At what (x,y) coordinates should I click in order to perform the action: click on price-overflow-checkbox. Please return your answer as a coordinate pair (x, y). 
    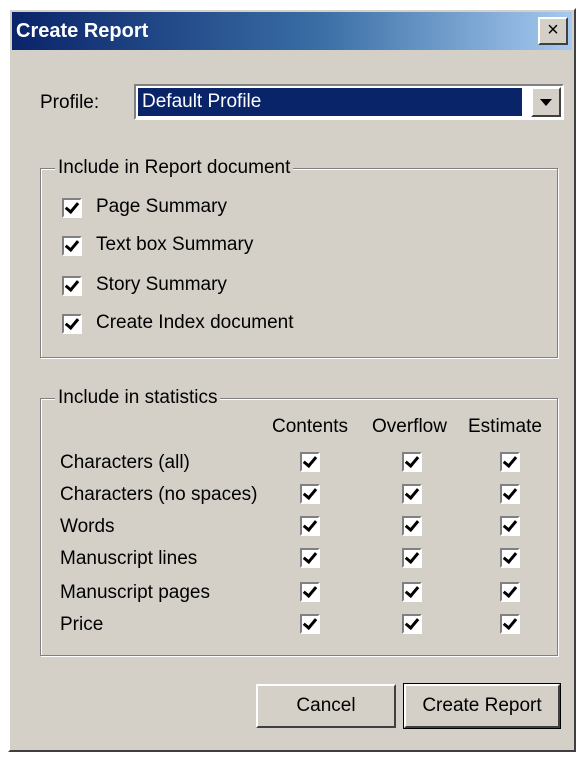
    Looking at the image, I should click on (412, 624).